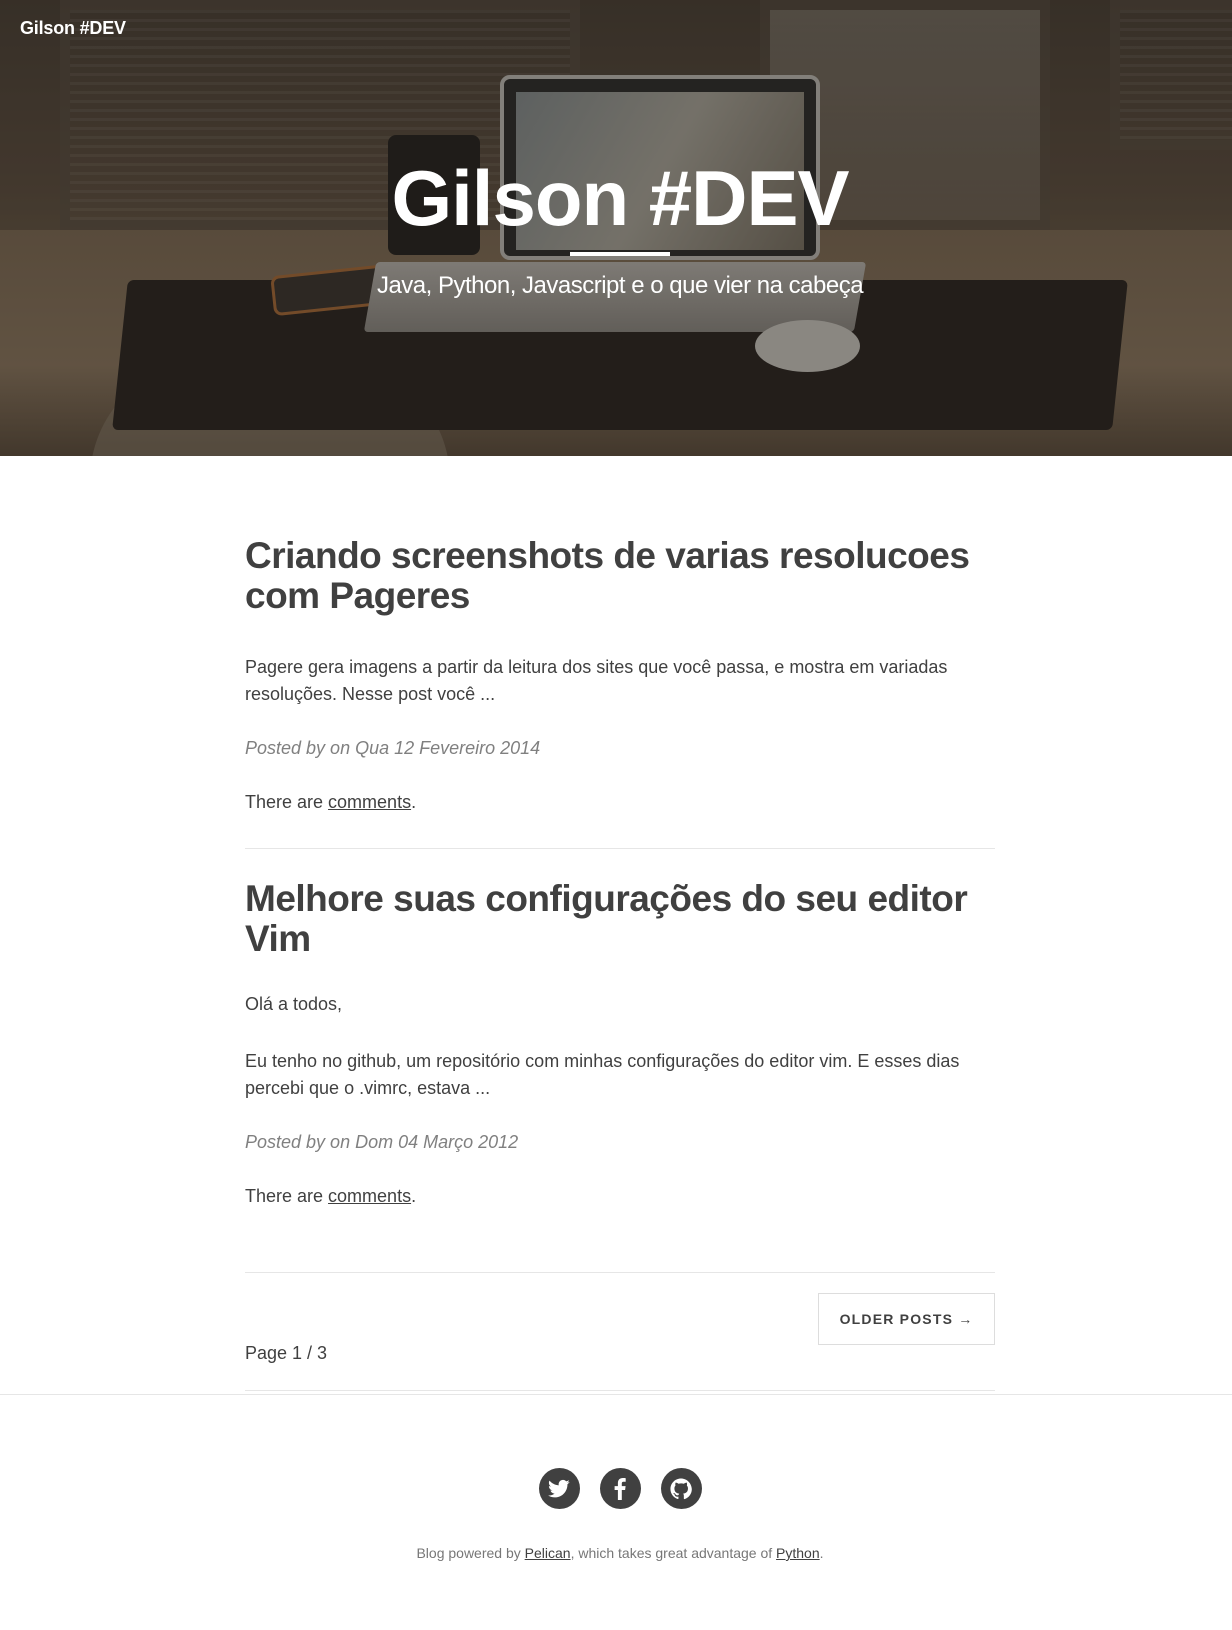 This screenshot has width=1232, height=1630. What do you see at coordinates (548, 1553) in the screenshot?
I see `pelican-link: Pelican` at bounding box center [548, 1553].